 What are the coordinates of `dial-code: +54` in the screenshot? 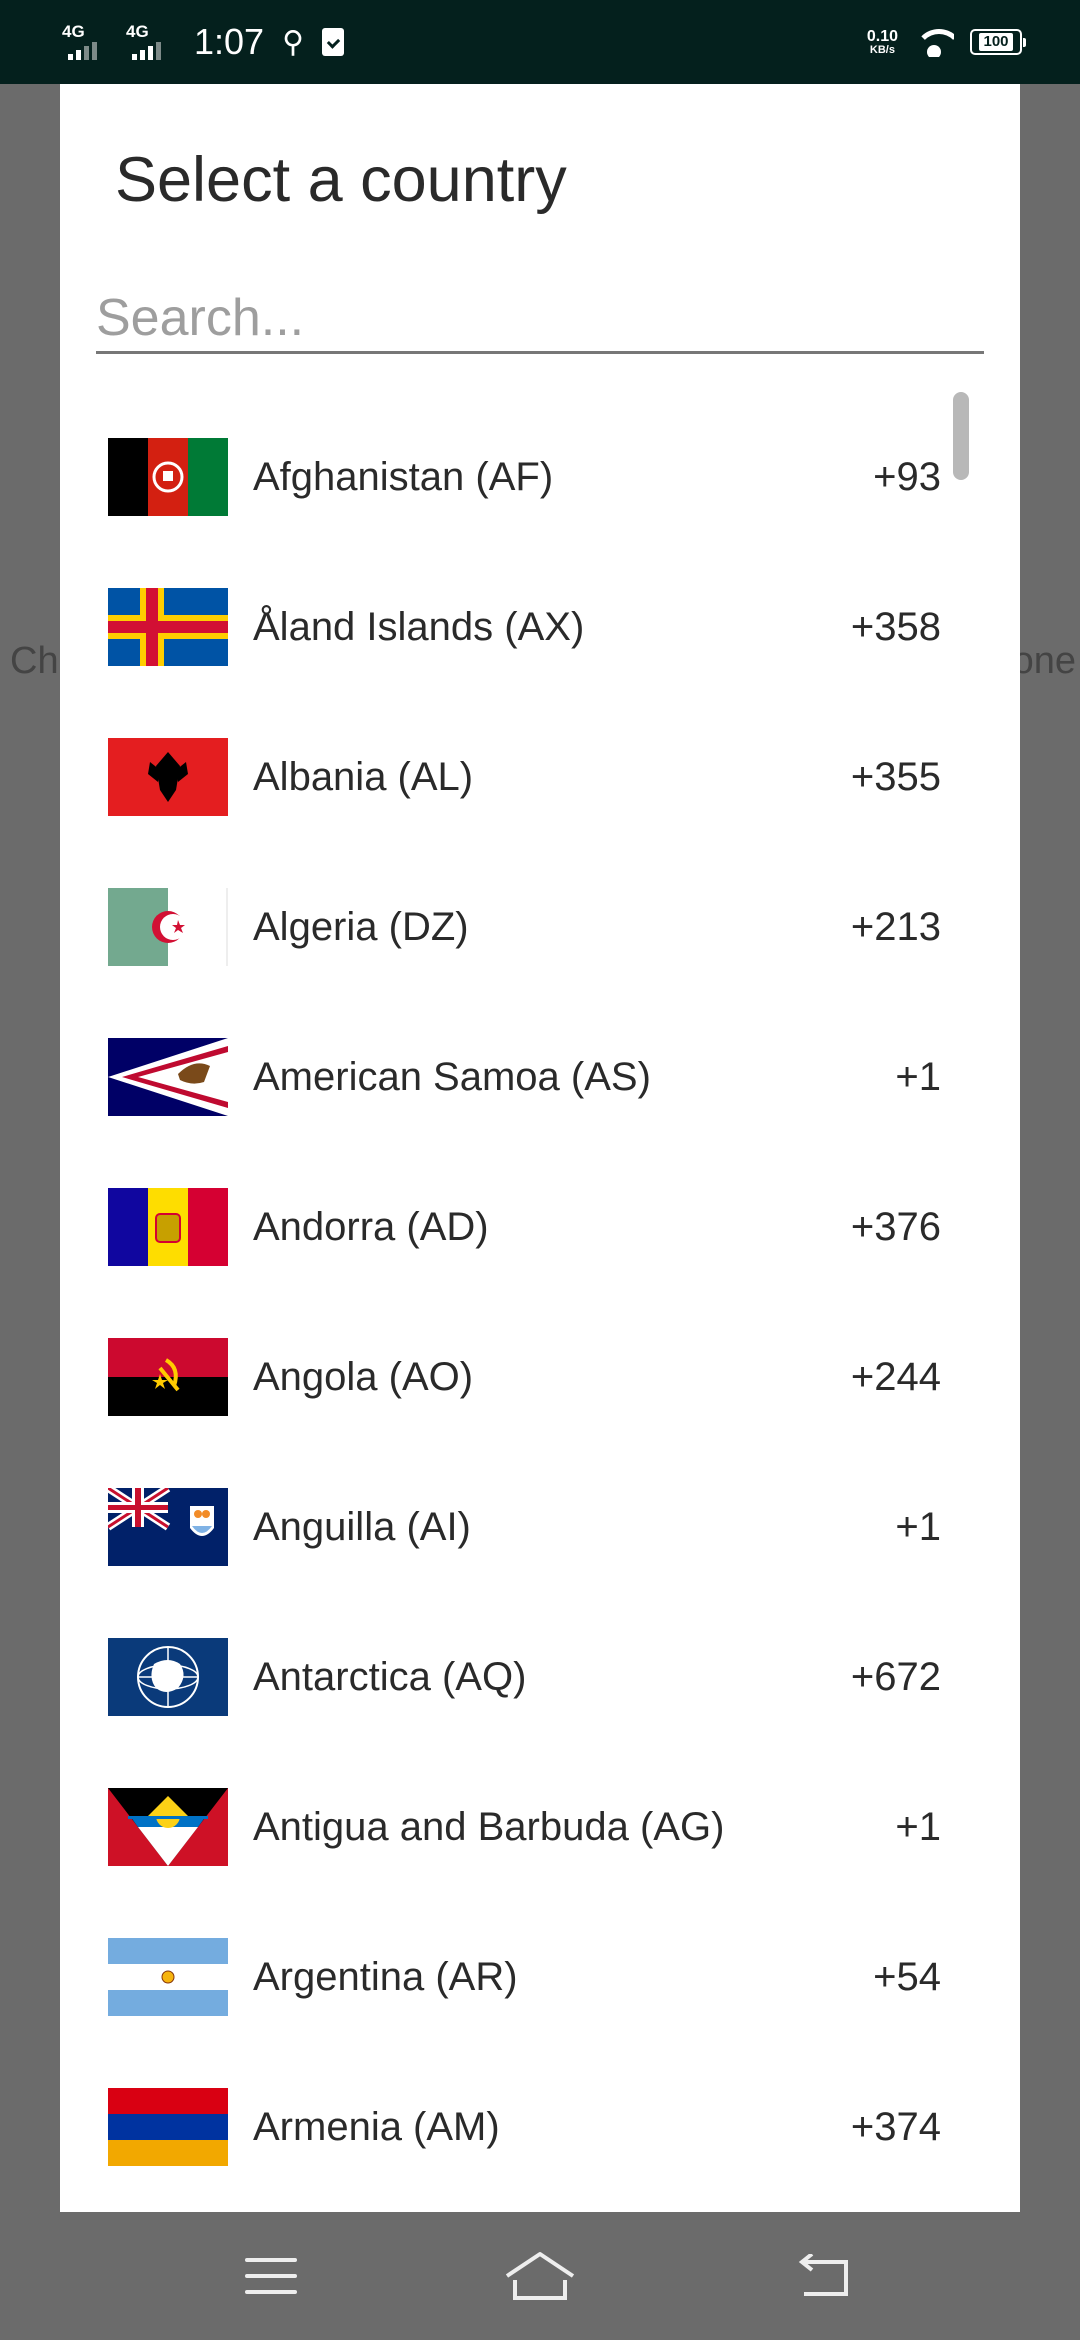 It's located at (907, 1976).